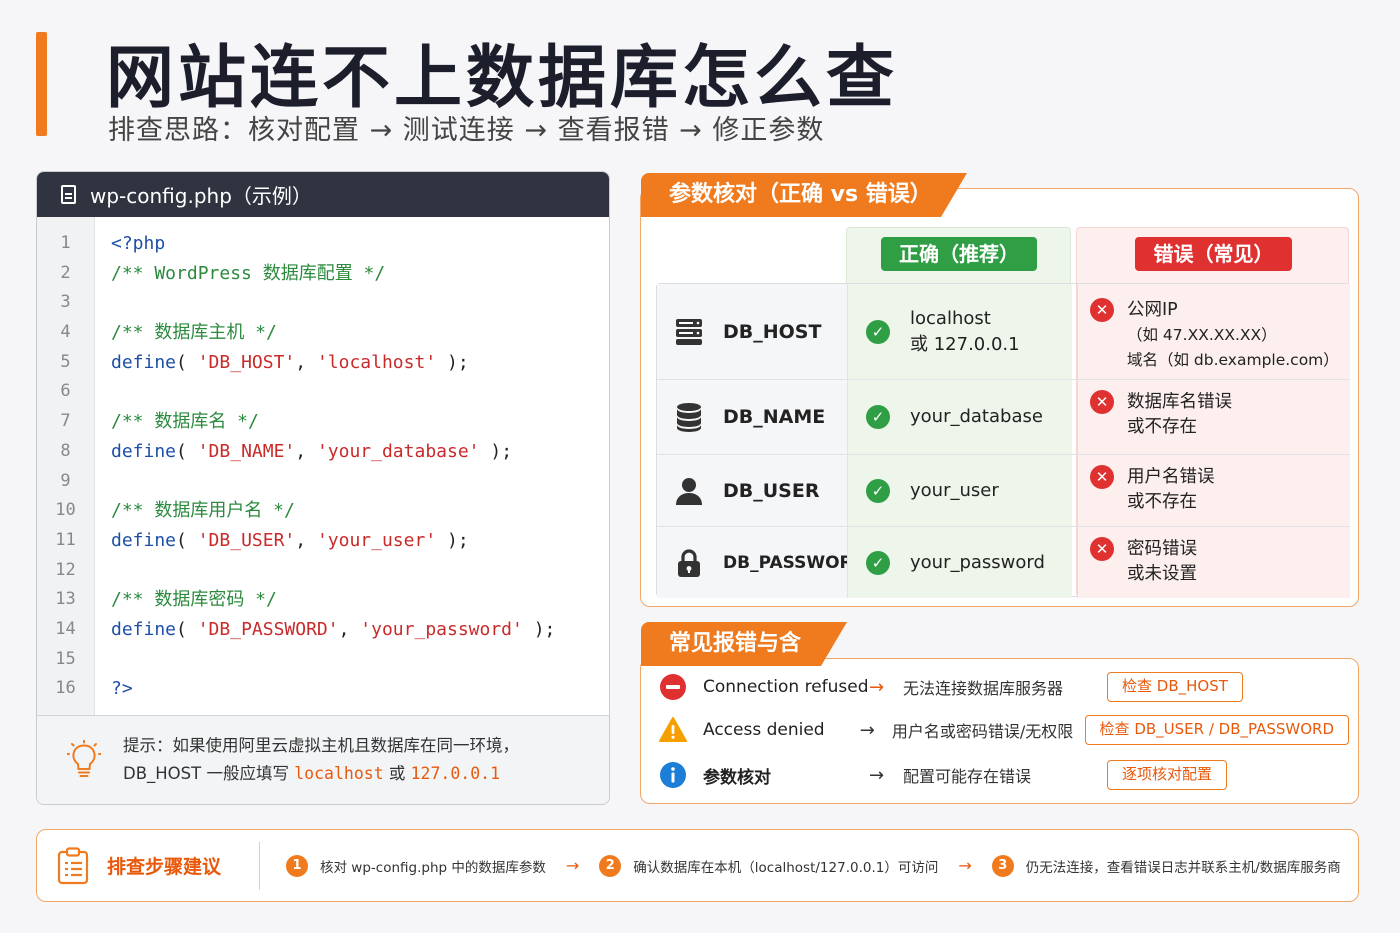 The image size is (1400, 933). I want to click on step-text: 核对 wp-config.php 中的数据库参数, so click(433, 867).